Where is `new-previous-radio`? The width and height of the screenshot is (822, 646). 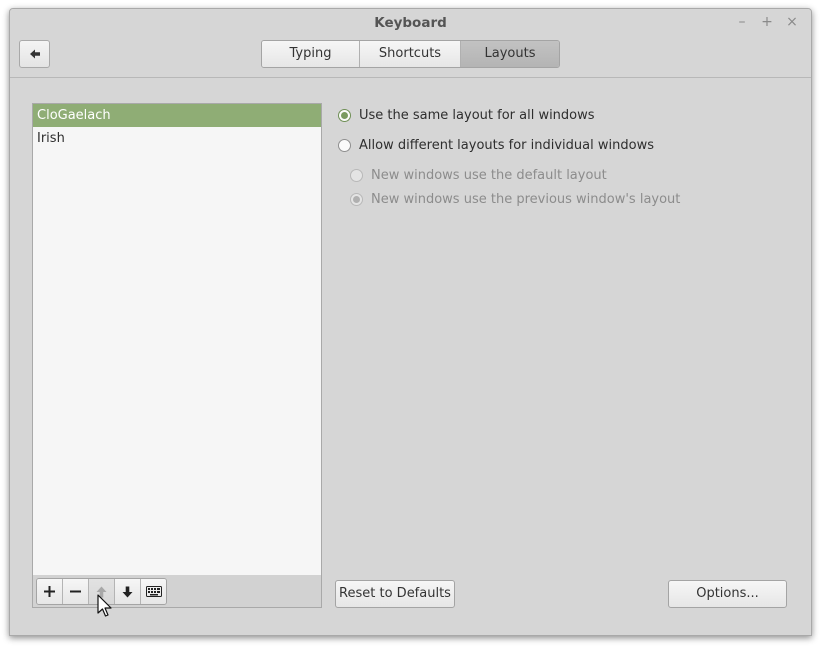 new-previous-radio is located at coordinates (356, 199).